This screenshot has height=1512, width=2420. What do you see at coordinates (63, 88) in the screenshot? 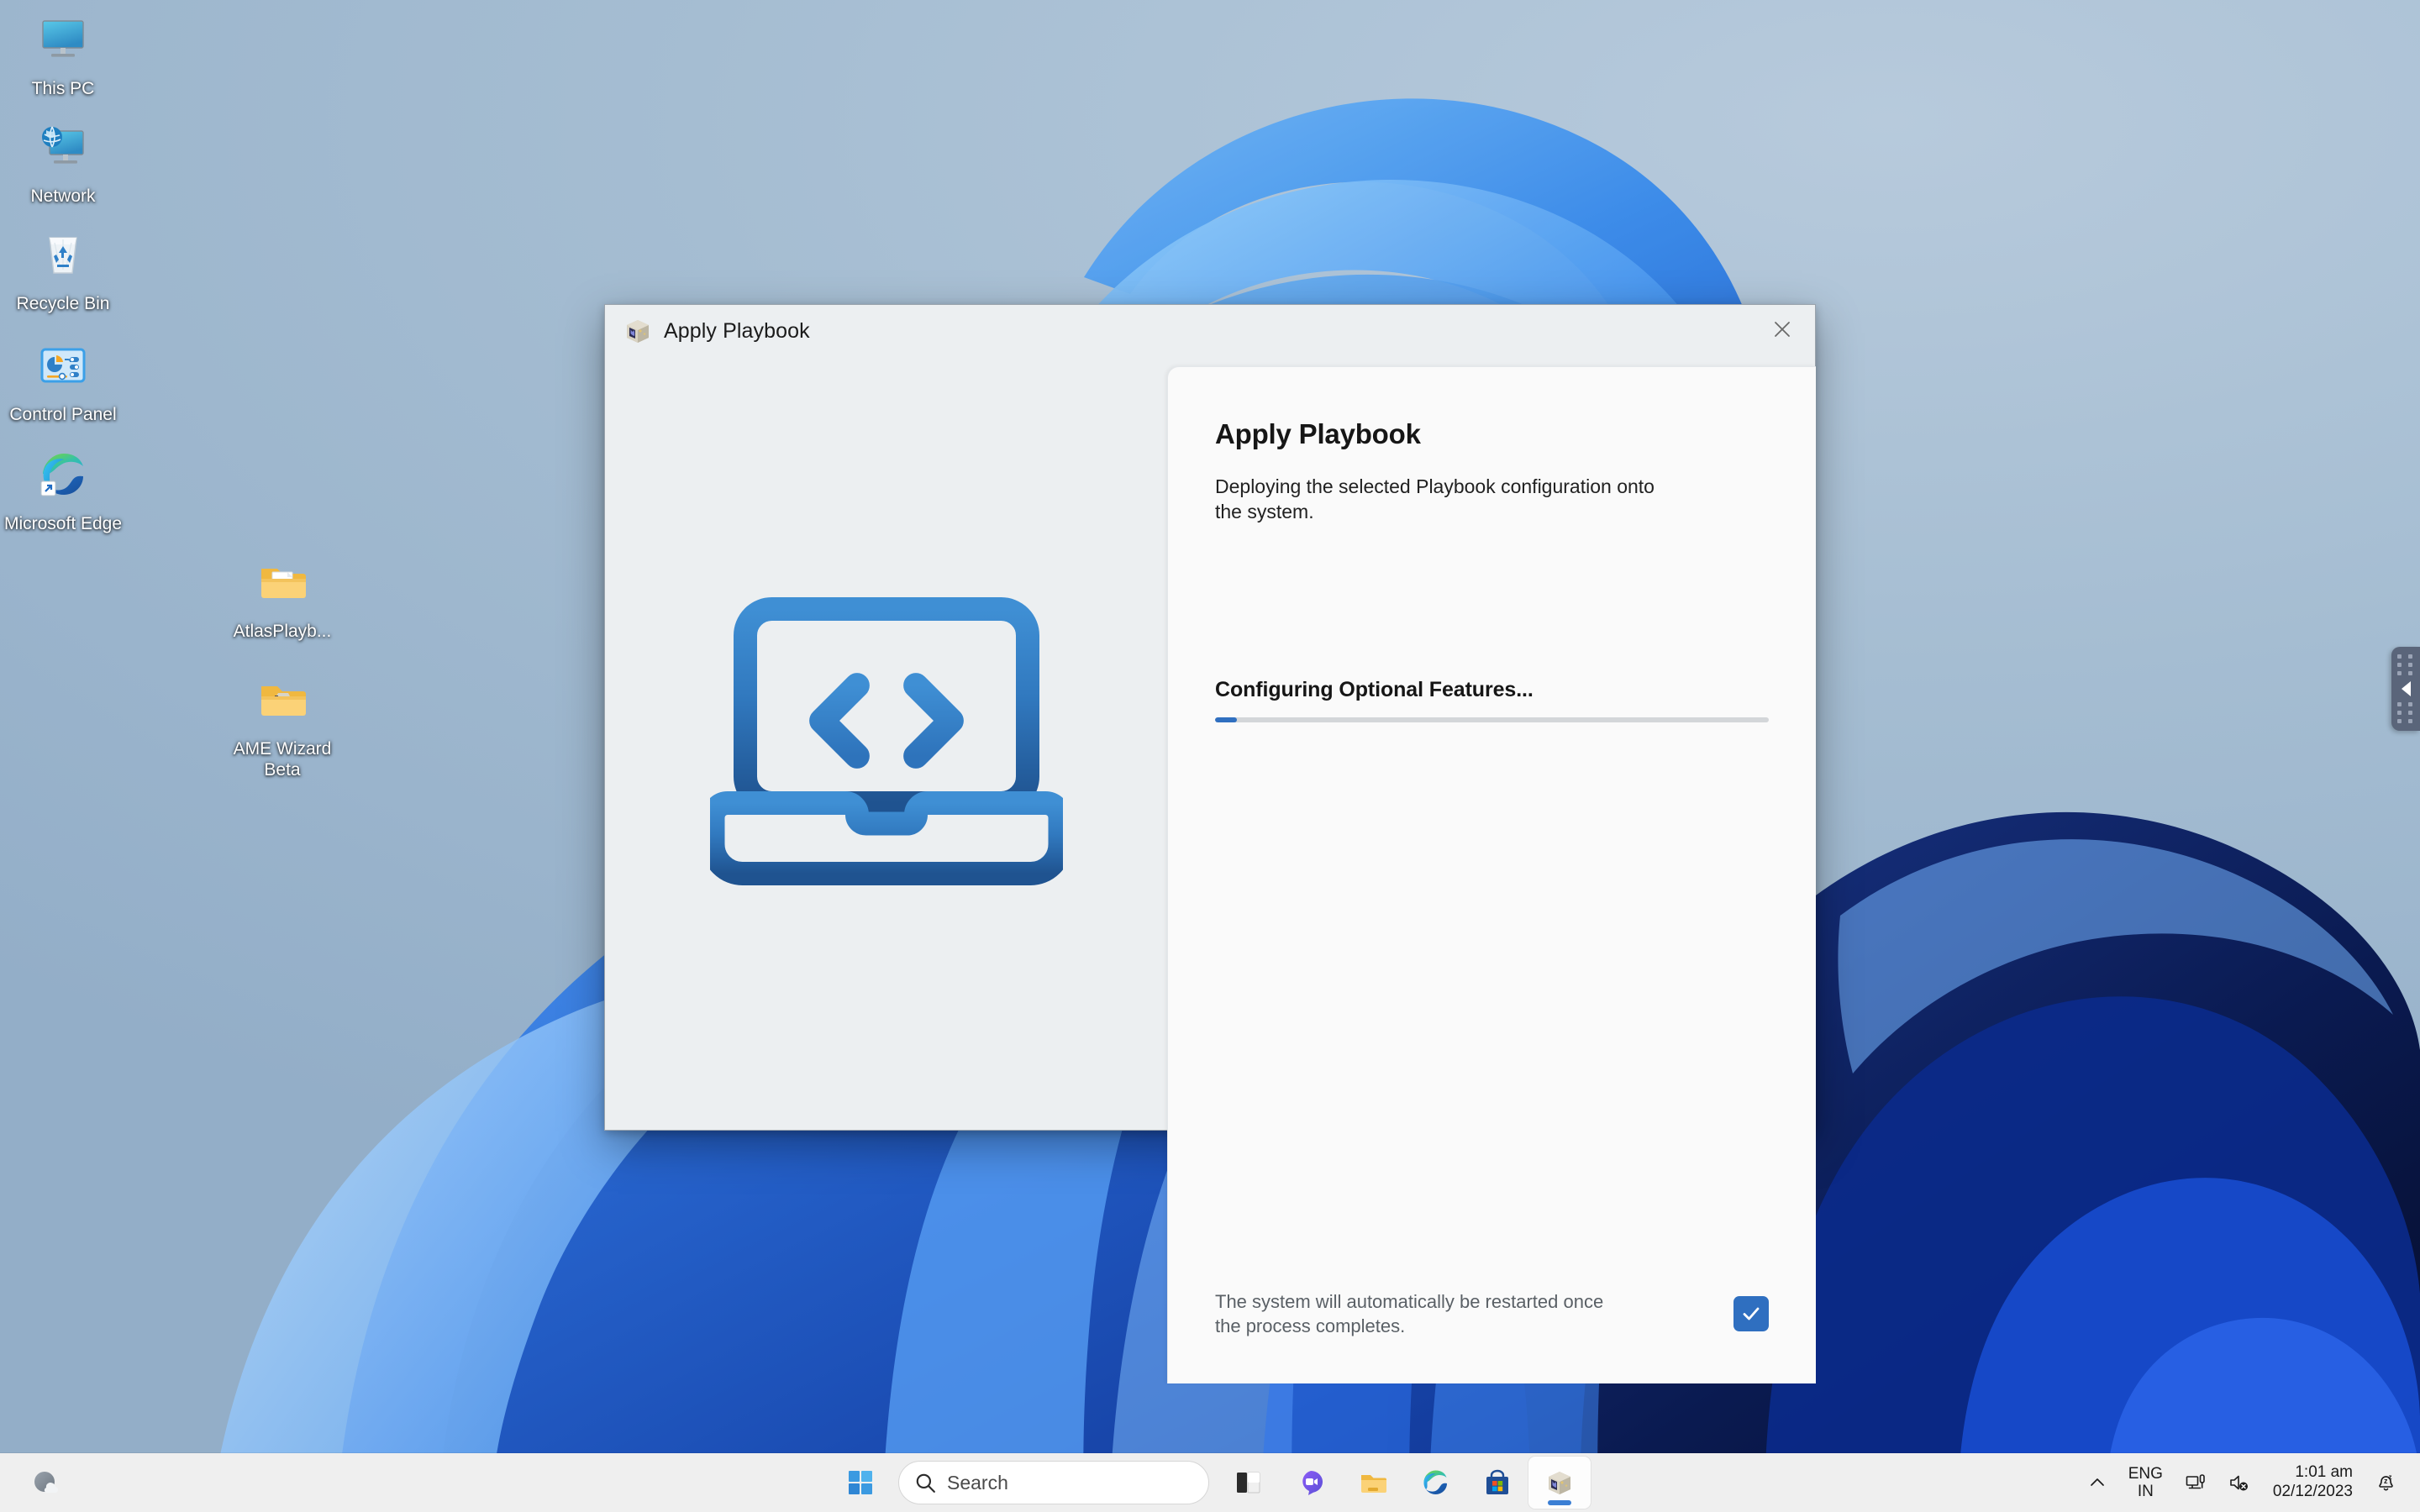
I see `desktop-icon-label: This PC` at bounding box center [63, 88].